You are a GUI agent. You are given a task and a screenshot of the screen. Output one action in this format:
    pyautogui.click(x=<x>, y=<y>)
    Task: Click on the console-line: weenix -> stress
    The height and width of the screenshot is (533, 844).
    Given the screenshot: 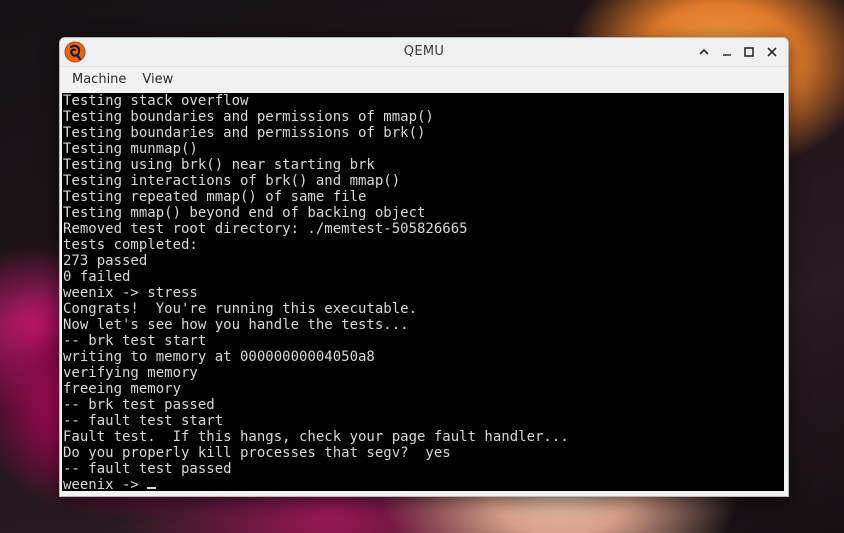 What is the action you would take?
    pyautogui.click(x=130, y=293)
    